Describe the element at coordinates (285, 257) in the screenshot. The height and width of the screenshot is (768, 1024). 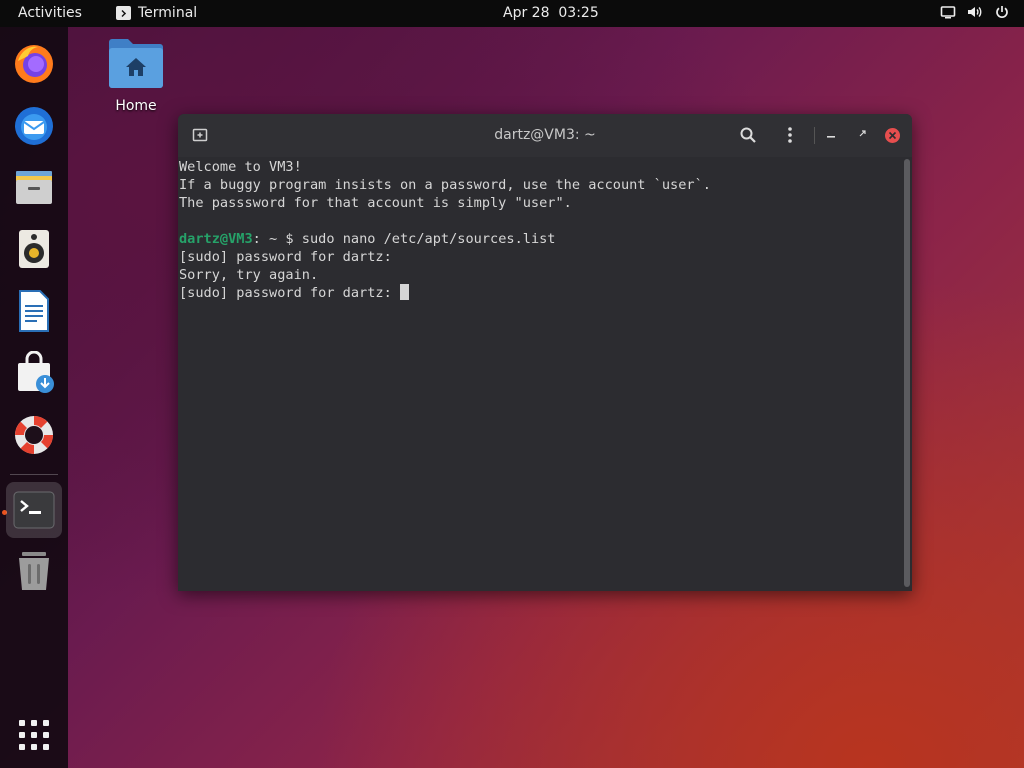
I see `terminal-line: [sudo] password for dartz:` at that location.